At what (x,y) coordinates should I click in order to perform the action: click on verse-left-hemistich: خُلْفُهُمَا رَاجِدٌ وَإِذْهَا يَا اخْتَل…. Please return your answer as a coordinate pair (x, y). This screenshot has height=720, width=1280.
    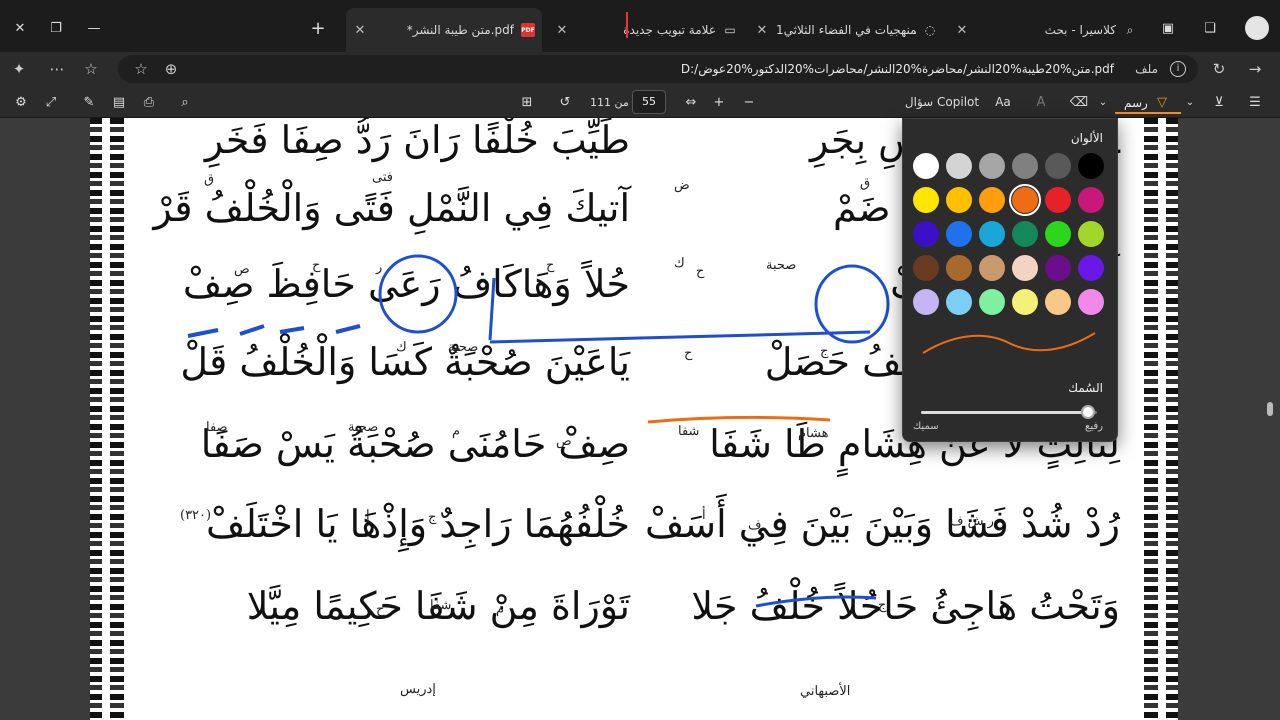
    Looking at the image, I should click on (417, 524).